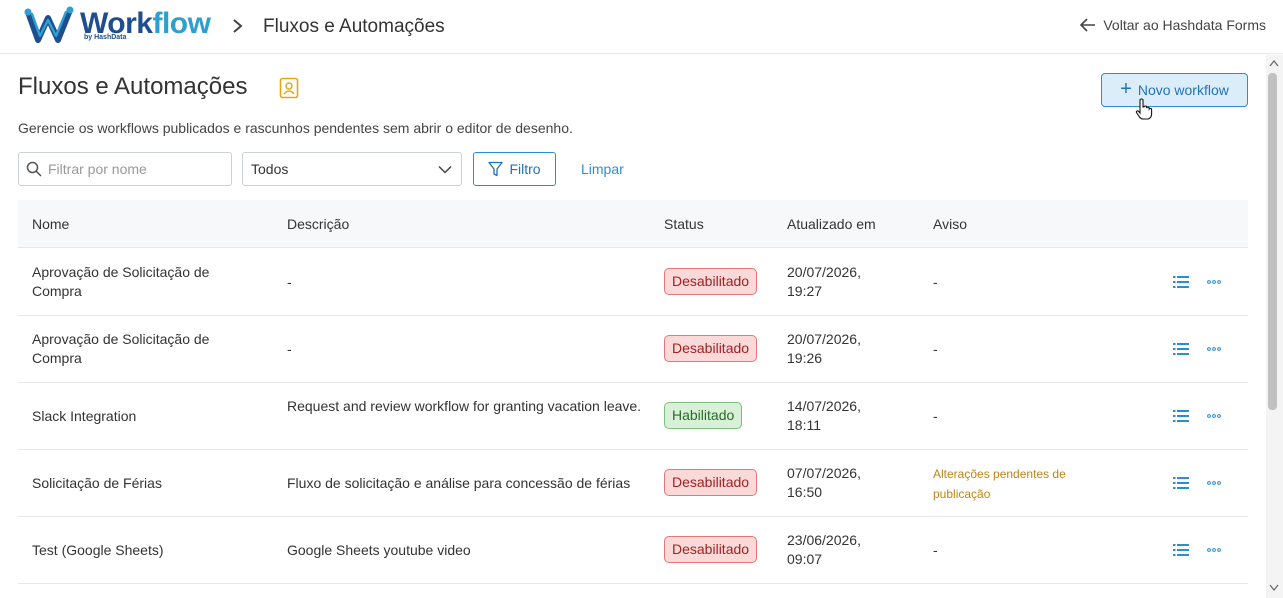 The height and width of the screenshot is (598, 1283). I want to click on arrow-left-icon, so click(1088, 25).